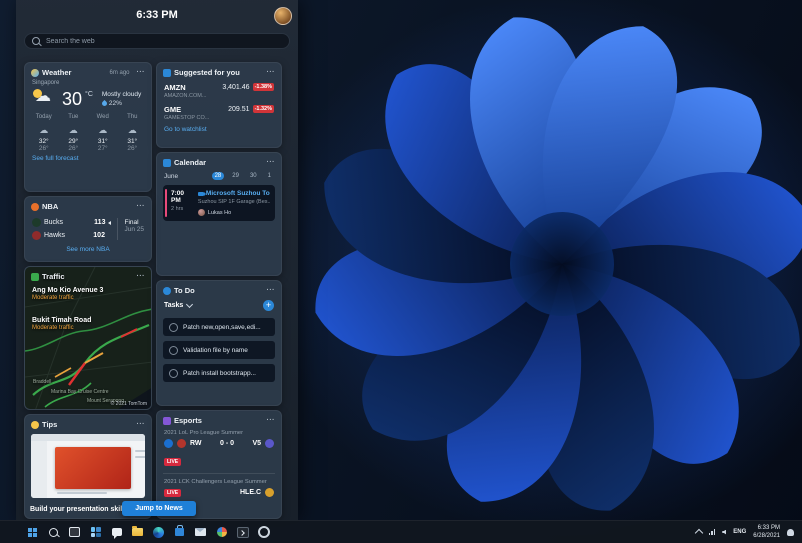 Image resolution: width=802 pixels, height=543 pixels. Describe the element at coordinates (121, 94) in the screenshot. I see `weather-condition-text: Mostly cloudy` at that location.